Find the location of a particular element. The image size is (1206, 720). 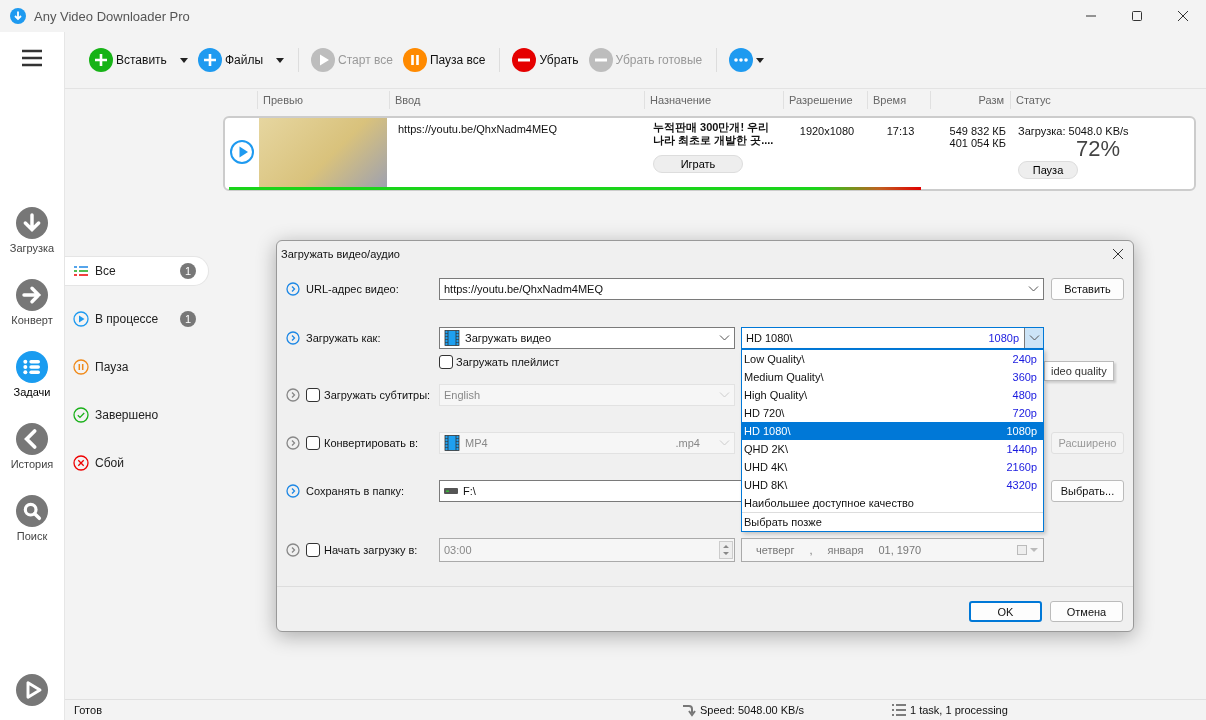

status-text: Загрузка: 5048.0 KB/s is located at coordinates (1074, 131).